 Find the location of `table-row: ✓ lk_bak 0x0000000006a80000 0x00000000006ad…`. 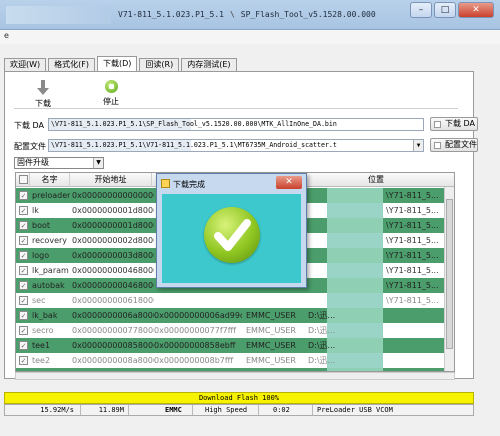

table-row: ✓ lk_bak 0x0000000006a80000 0x00000000006ad… is located at coordinates (235, 315).